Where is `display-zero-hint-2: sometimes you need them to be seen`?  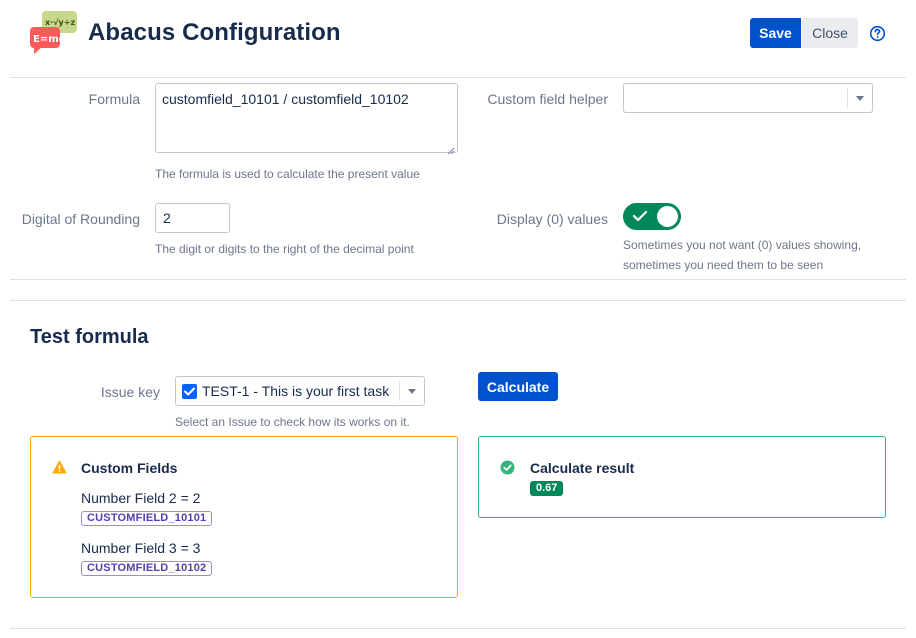 display-zero-hint-2: sometimes you need them to be seen is located at coordinates (723, 265).